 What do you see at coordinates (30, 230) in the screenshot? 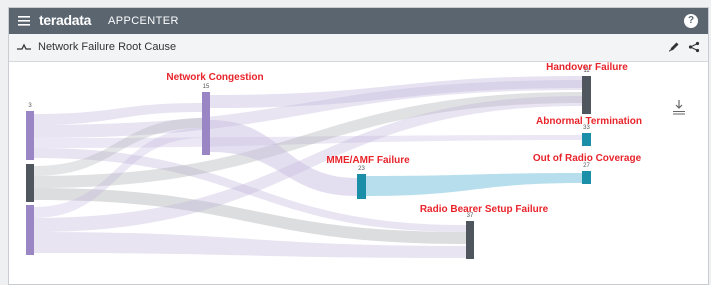
I see `sankey-node-s3` at bounding box center [30, 230].